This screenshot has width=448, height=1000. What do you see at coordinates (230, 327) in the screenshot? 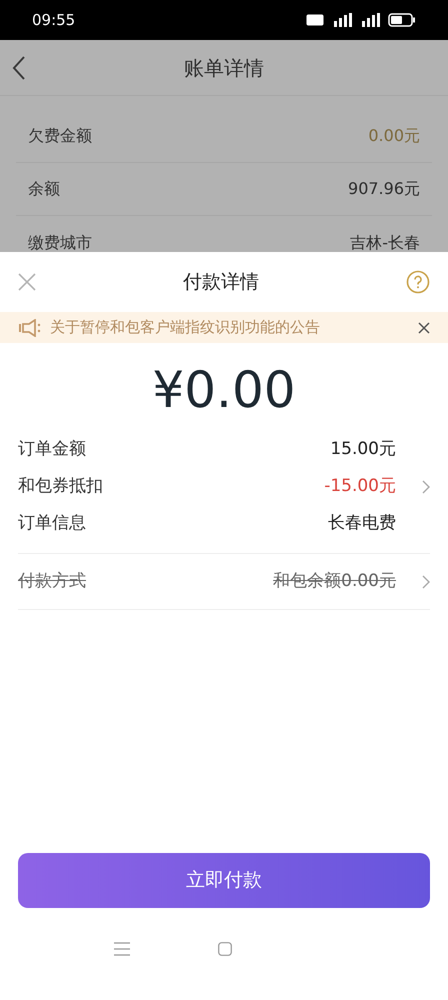
I see `notice-text: 关于暂停和包客户端指纹识别功能的公告` at bounding box center [230, 327].